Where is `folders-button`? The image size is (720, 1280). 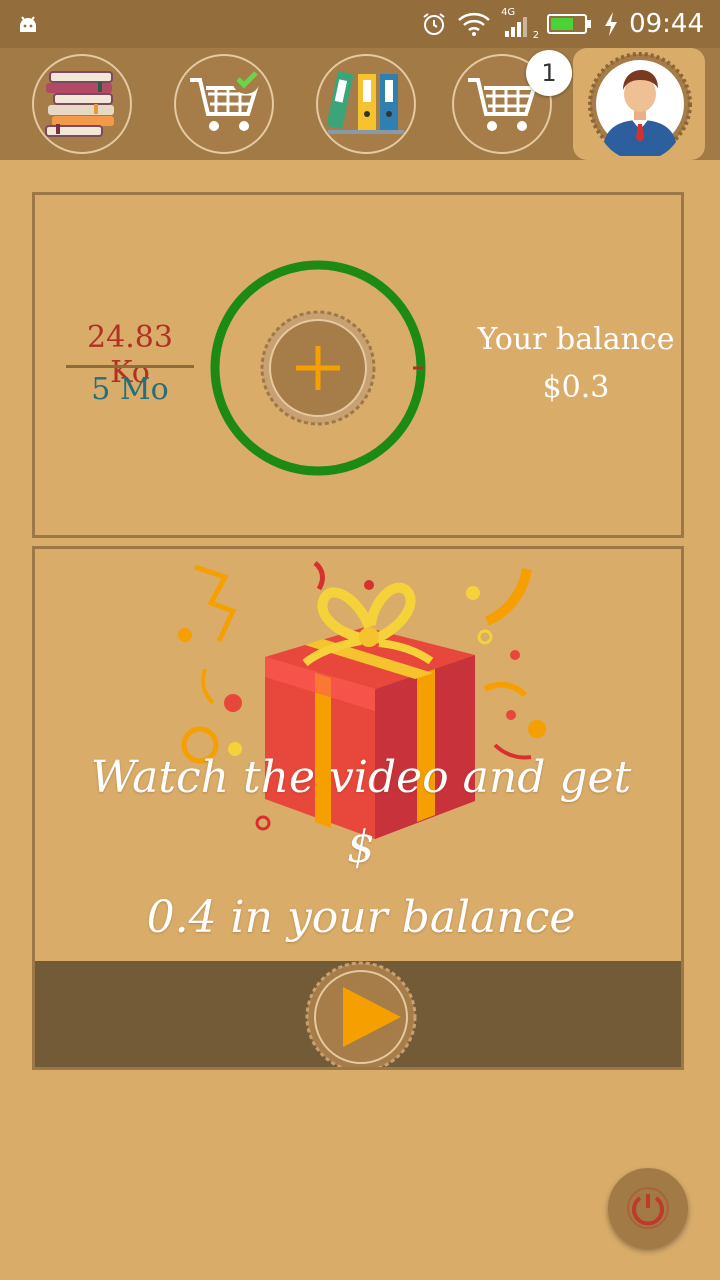
folders-button is located at coordinates (366, 104).